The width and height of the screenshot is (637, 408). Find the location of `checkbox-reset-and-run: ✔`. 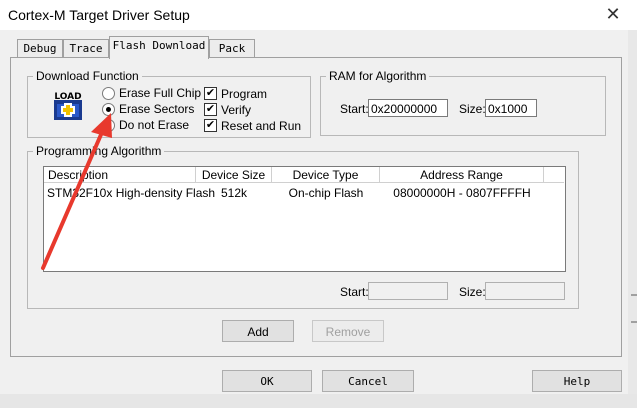

checkbox-reset-and-run: ✔ is located at coordinates (210, 125).